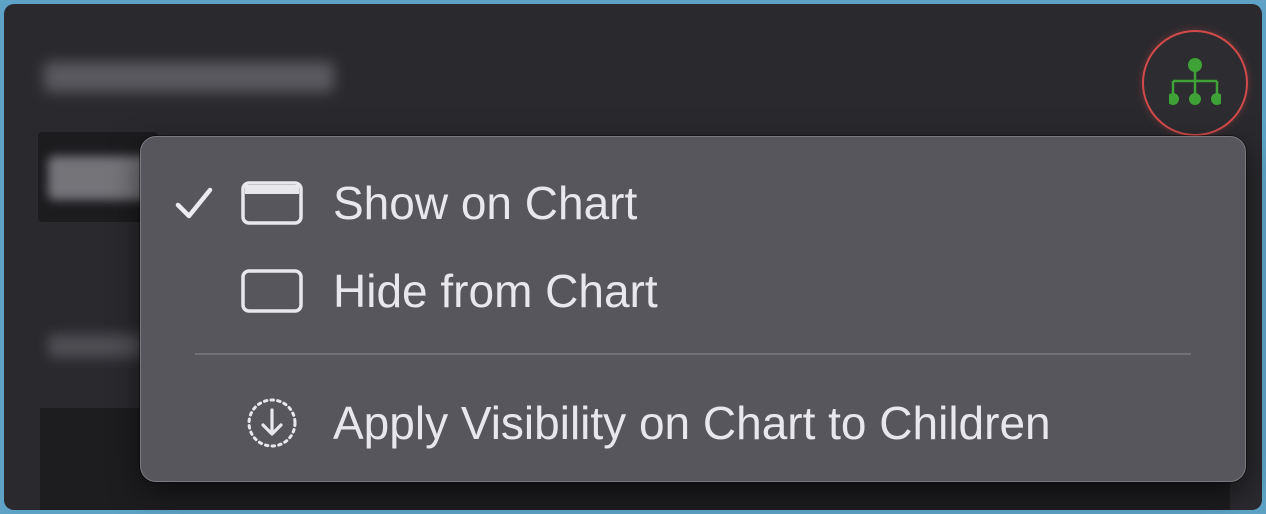 The height and width of the screenshot is (514, 1266). What do you see at coordinates (96, 346) in the screenshot?
I see `blurred-section-label` at bounding box center [96, 346].